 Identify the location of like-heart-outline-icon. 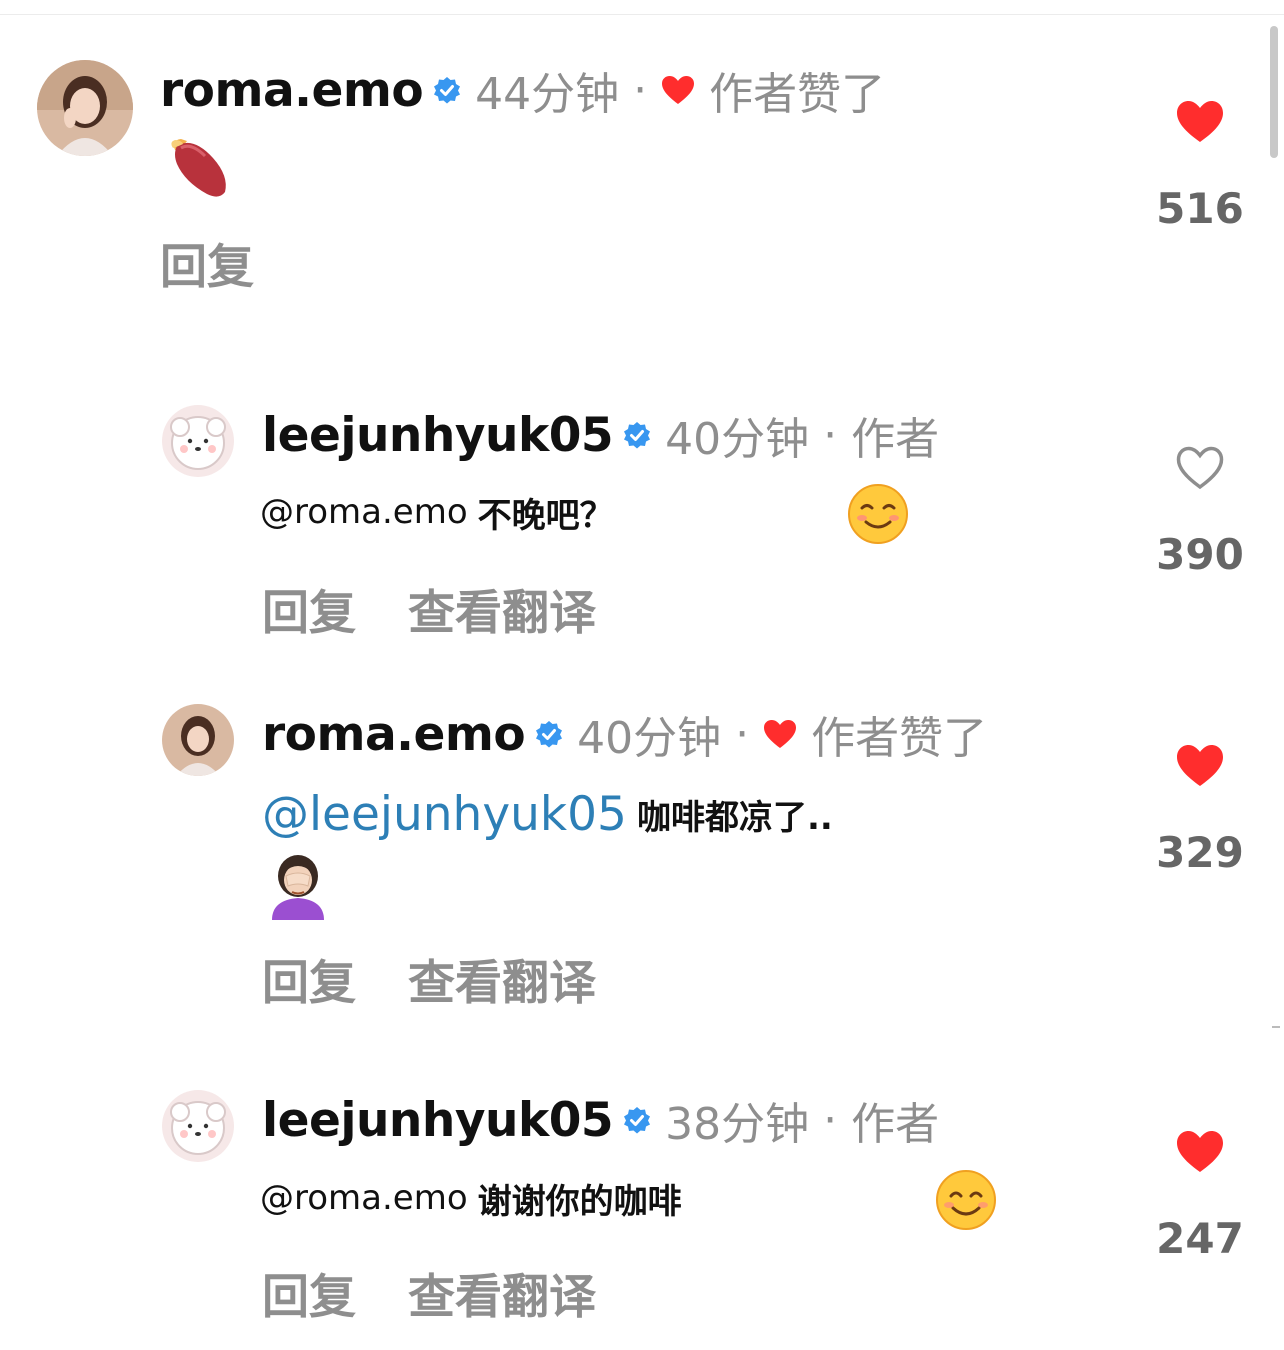
(1200, 468).